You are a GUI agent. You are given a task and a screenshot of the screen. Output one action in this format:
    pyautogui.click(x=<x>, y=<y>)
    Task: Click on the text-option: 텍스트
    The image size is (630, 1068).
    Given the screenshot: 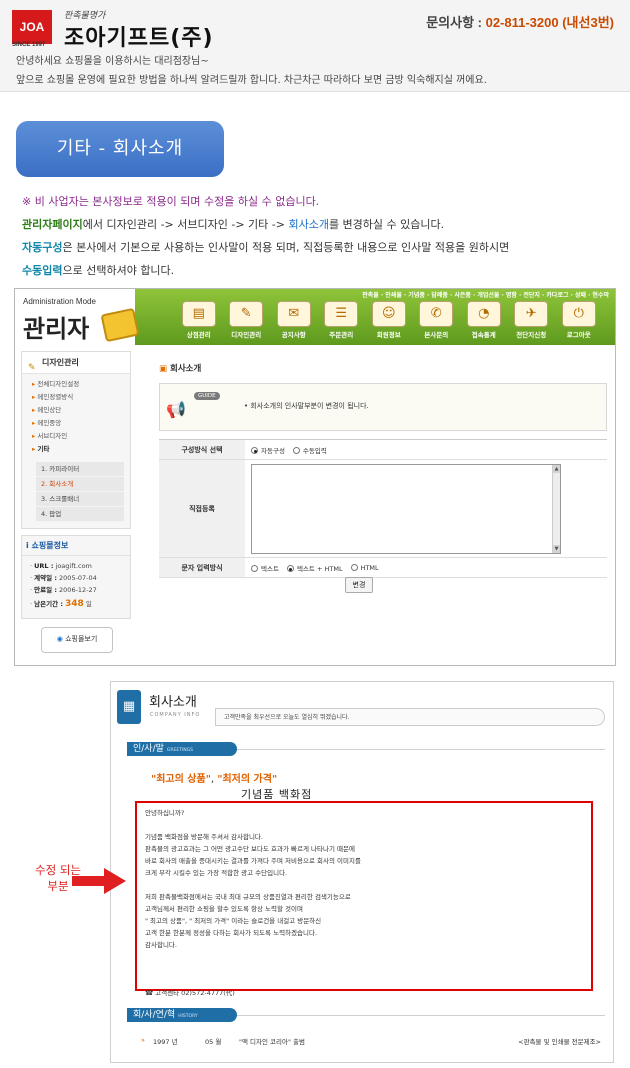 What is the action you would take?
    pyautogui.click(x=265, y=568)
    